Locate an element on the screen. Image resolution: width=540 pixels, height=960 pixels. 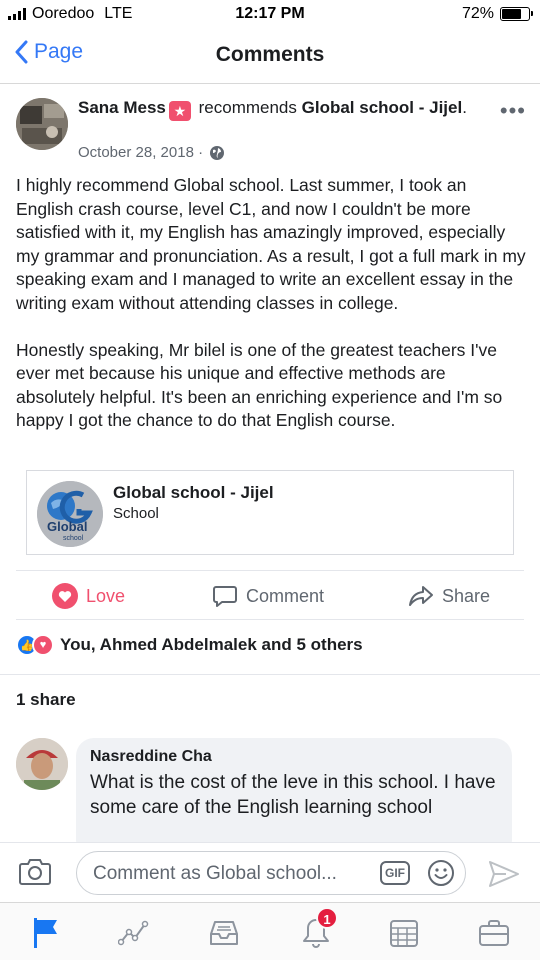
more-options-icon: ••• is located at coordinates (513, 111).